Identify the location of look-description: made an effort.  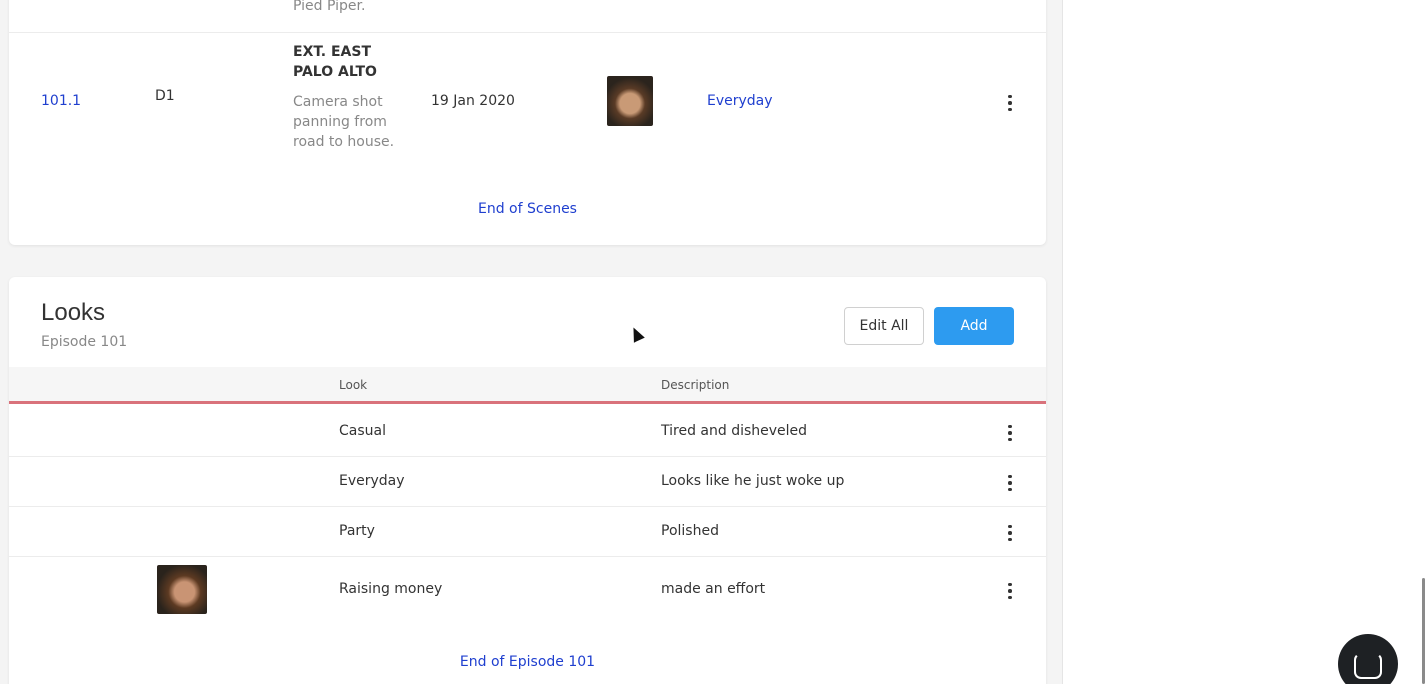
(713, 589).